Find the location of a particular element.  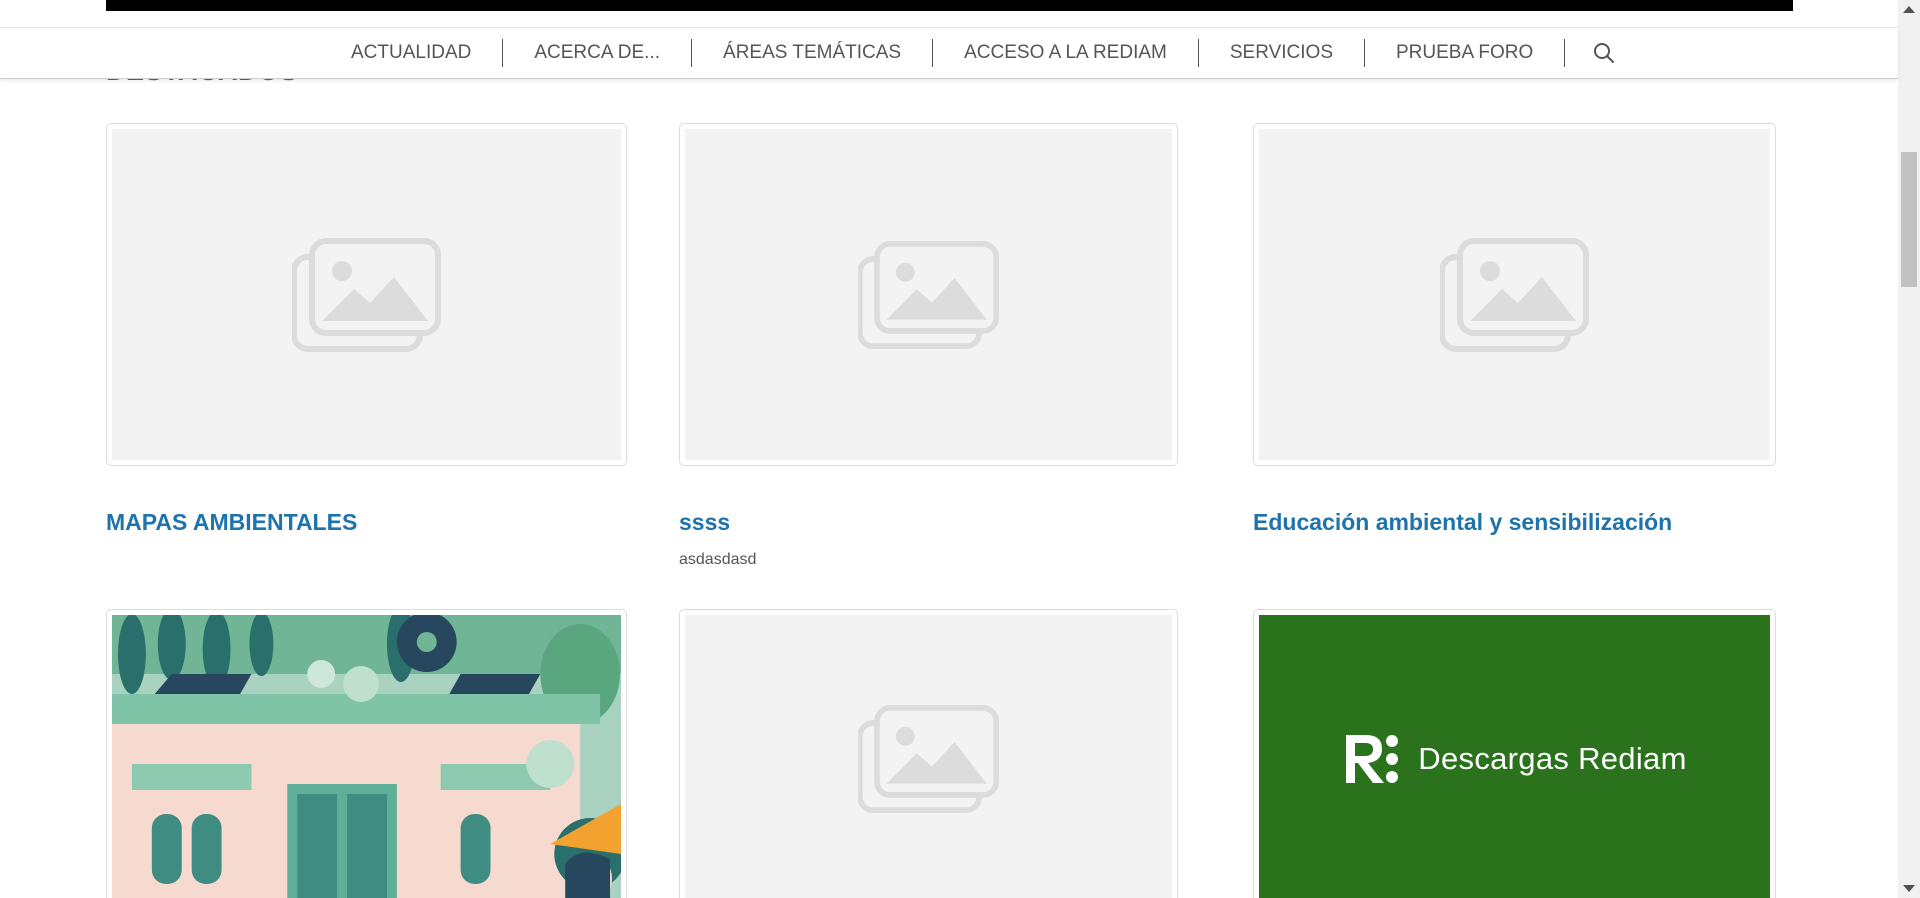

scrollbar-thumb is located at coordinates (1909, 219).